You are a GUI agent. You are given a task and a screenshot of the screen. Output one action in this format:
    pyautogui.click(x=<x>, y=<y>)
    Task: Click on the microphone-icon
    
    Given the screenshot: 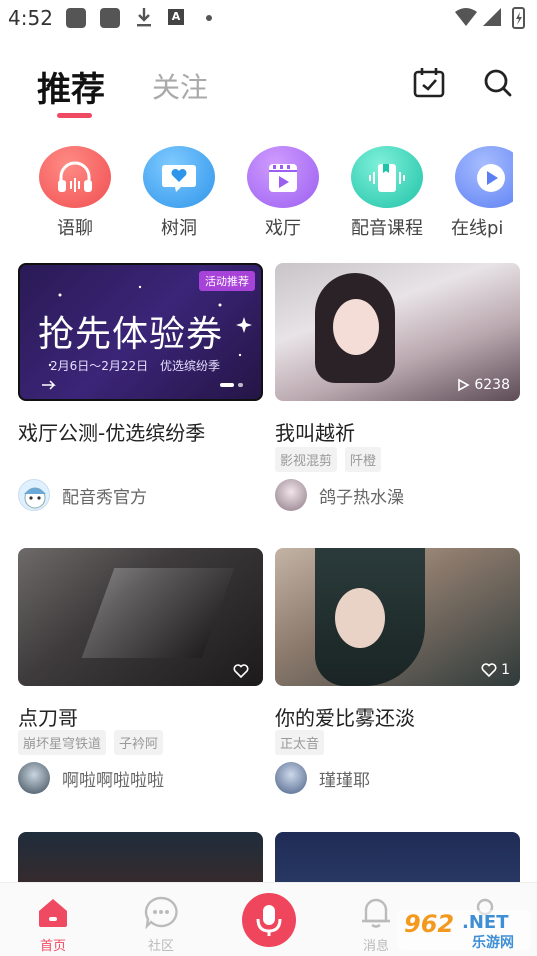 What is the action you would take?
    pyautogui.click(x=269, y=920)
    